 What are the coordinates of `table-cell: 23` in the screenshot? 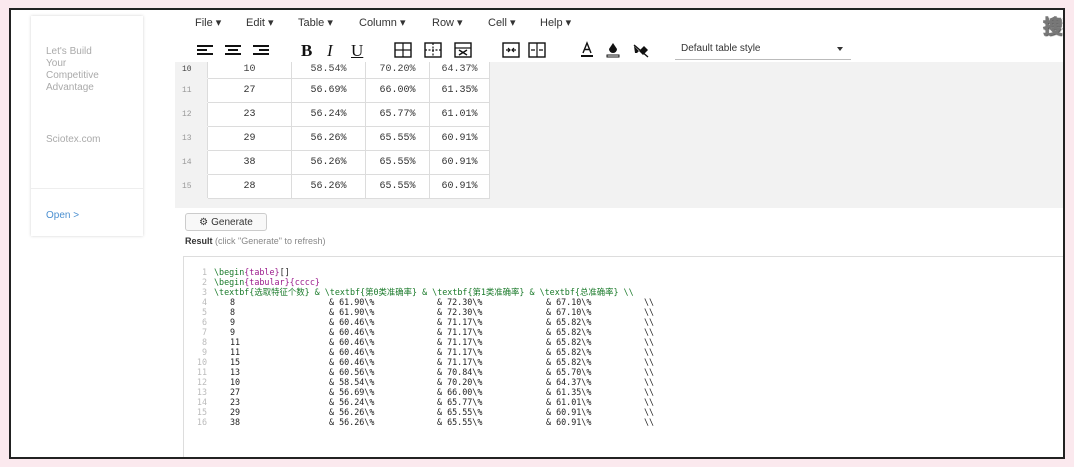 It's located at (249, 114).